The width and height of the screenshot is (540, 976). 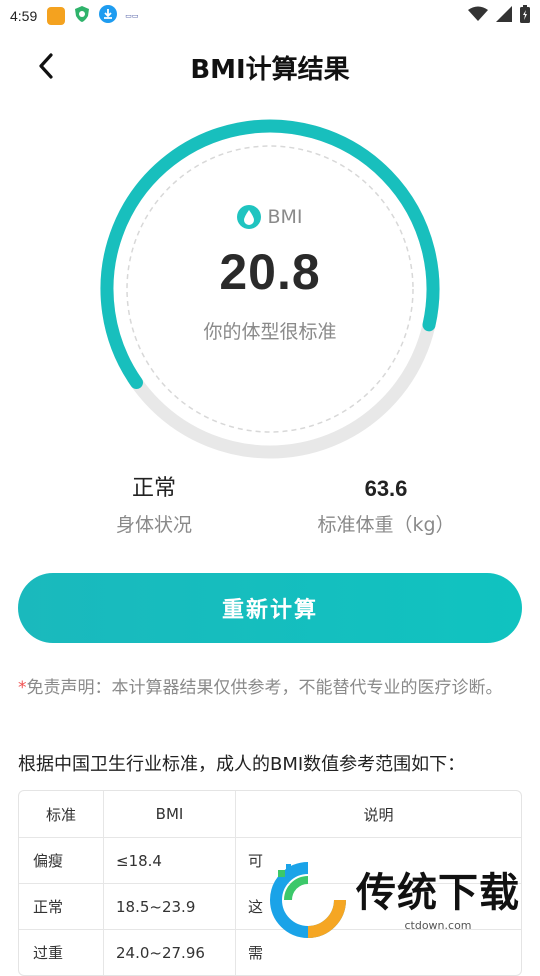 I want to click on bmi-description: 你的体型很标准, so click(x=270, y=332).